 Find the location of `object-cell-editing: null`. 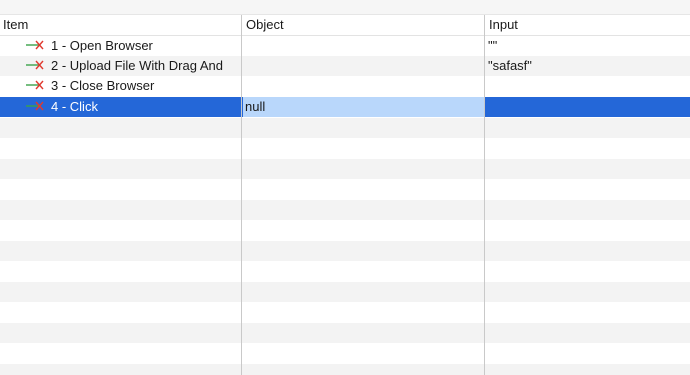

object-cell-editing: null is located at coordinates (363, 107).